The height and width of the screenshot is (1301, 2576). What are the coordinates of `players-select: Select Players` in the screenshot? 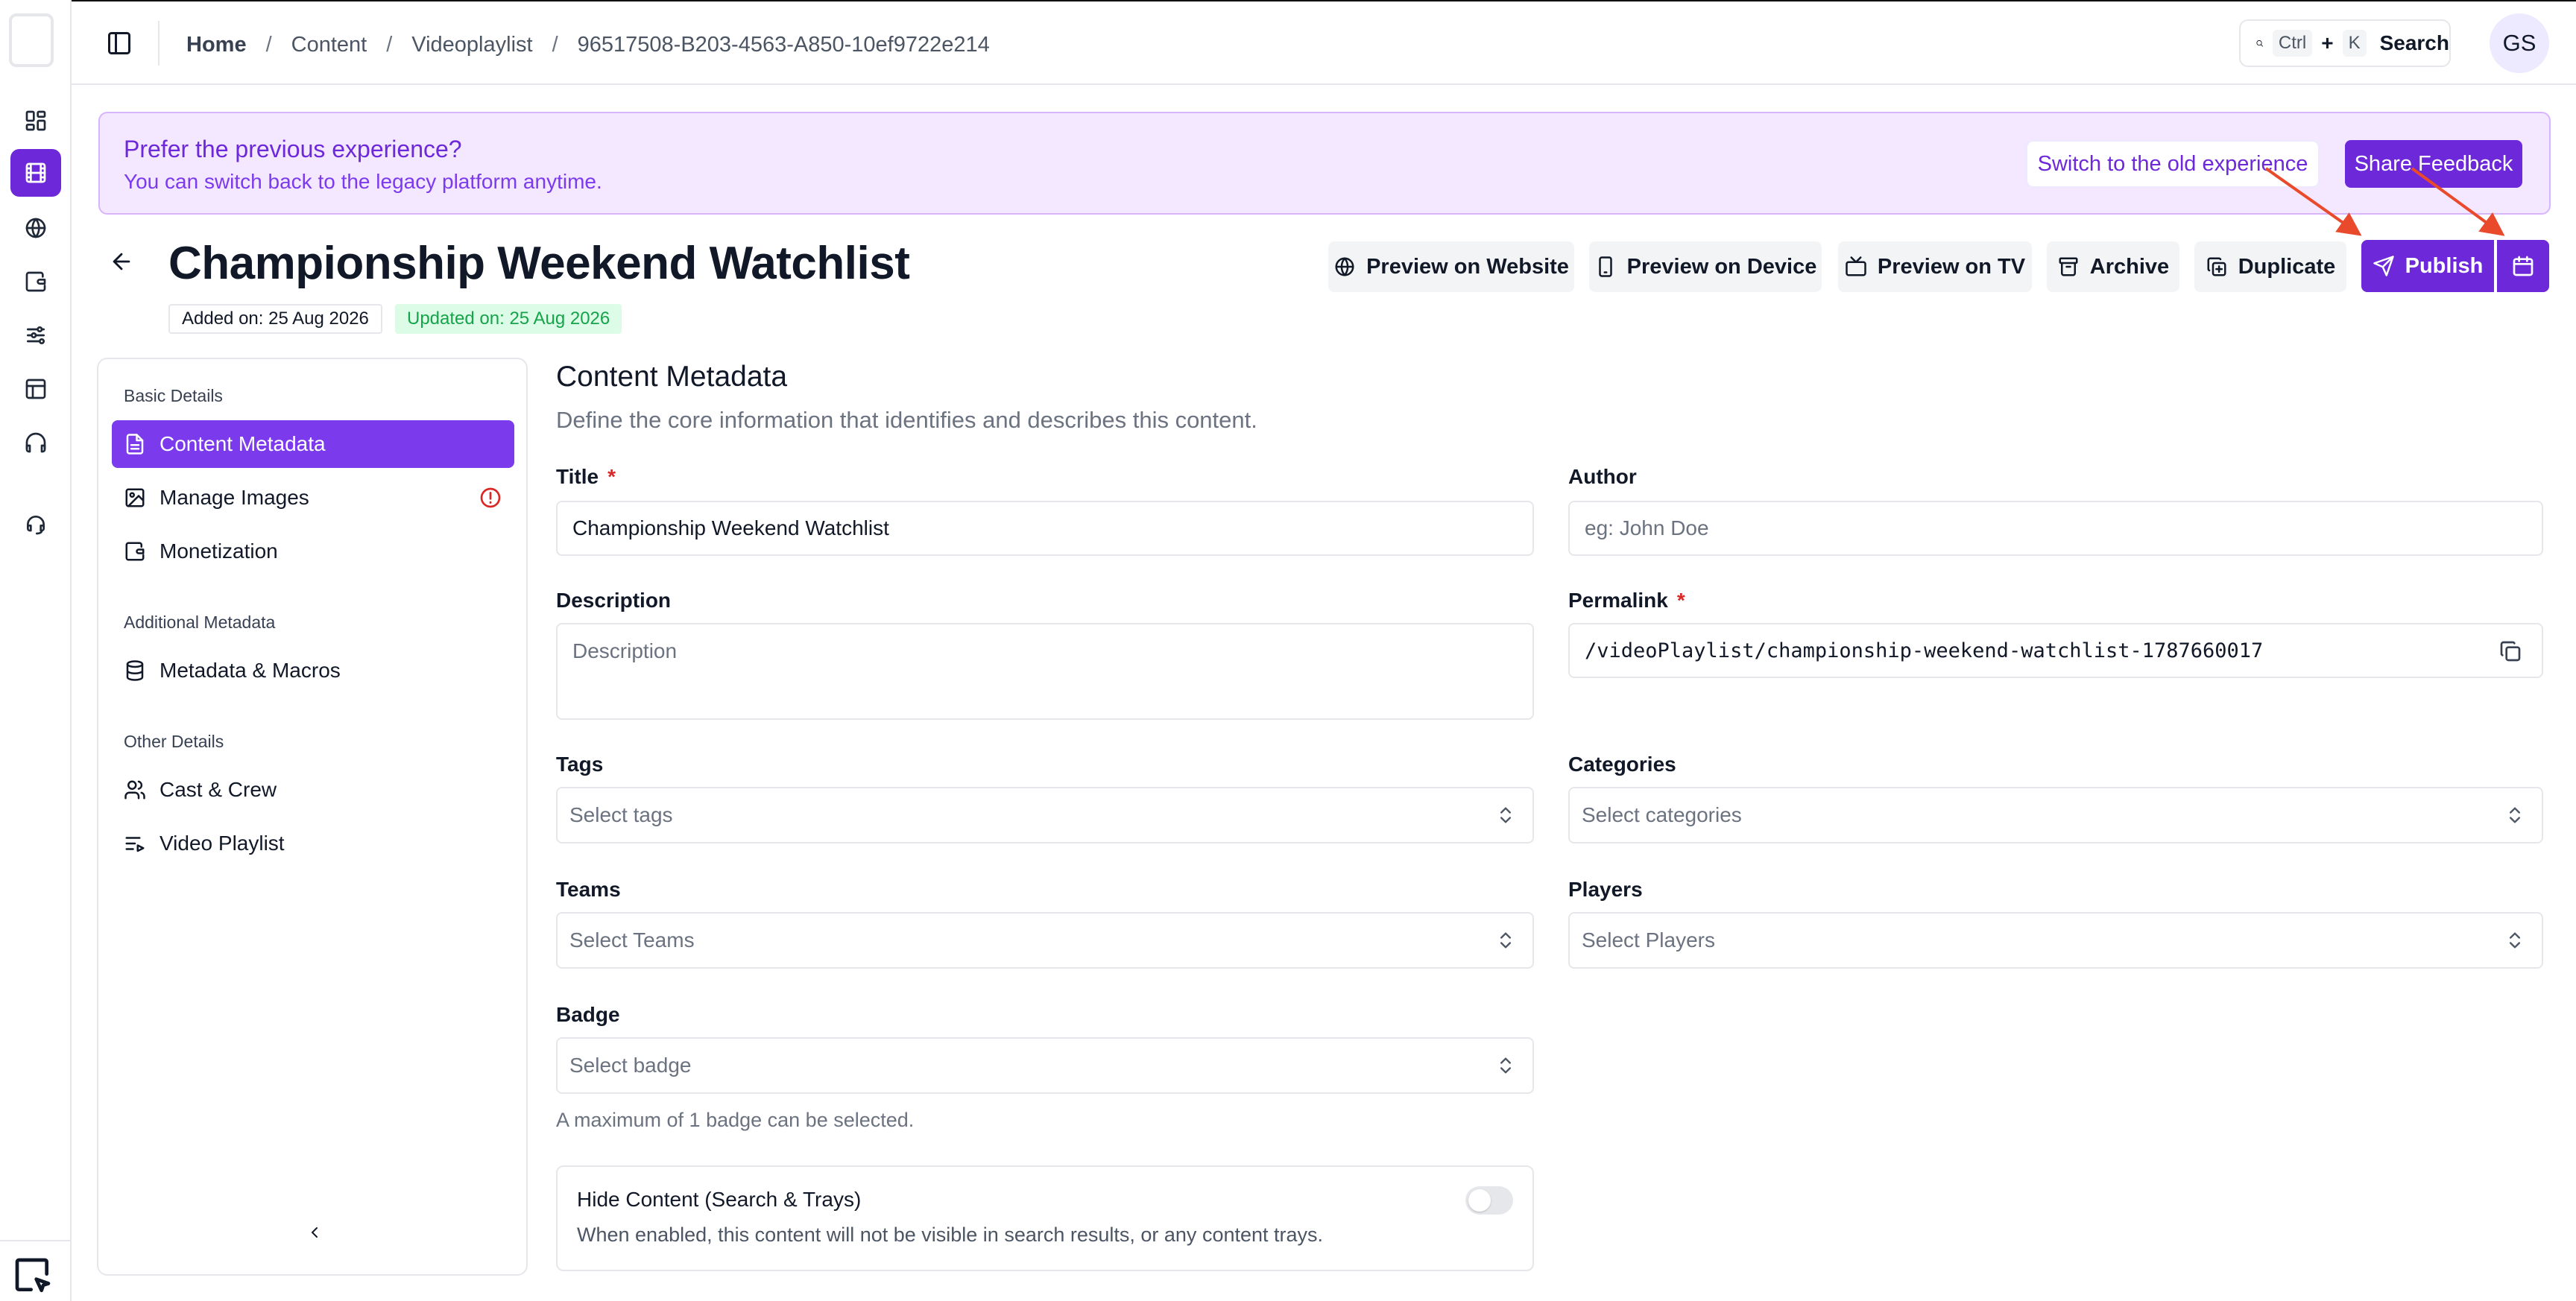 It's located at (2055, 940).